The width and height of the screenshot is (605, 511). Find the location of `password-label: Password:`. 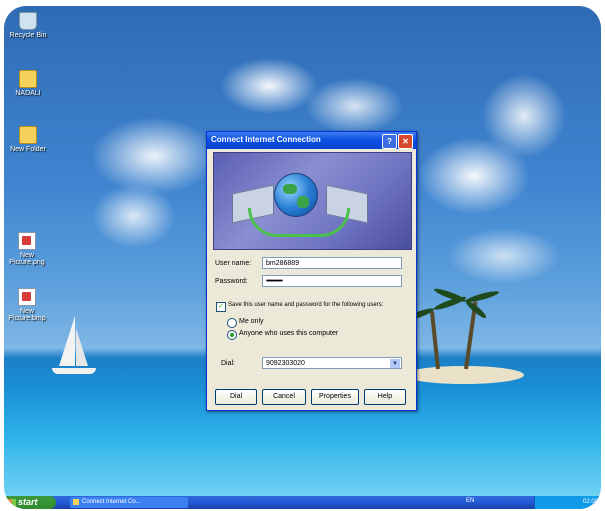

password-label: Password: is located at coordinates (231, 281).